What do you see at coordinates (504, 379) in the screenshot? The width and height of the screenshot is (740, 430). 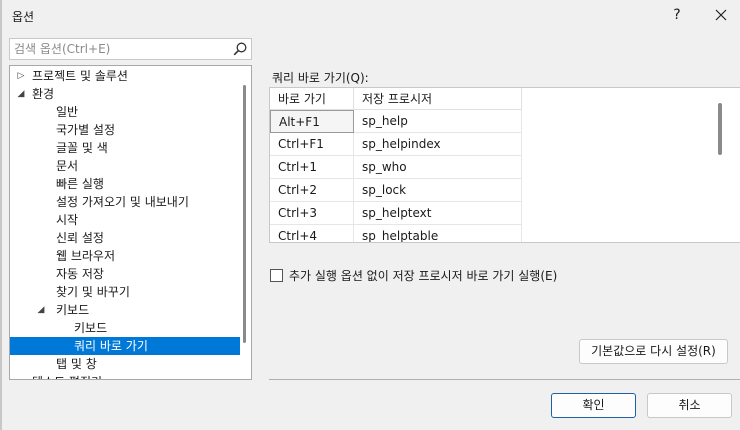 I see `separator` at bounding box center [504, 379].